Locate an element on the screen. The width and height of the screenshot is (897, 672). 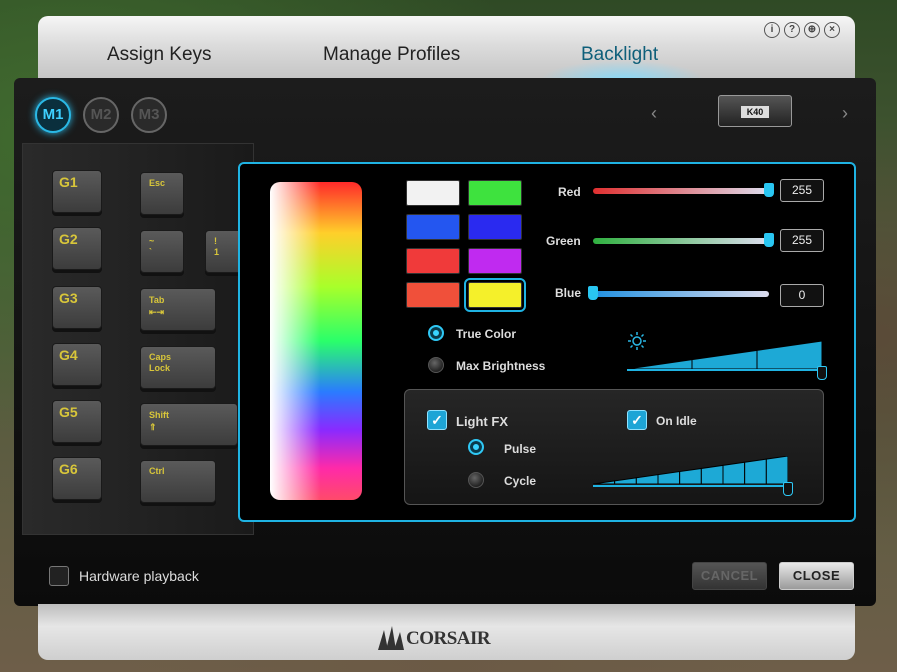
brightness-track is located at coordinates (724, 370).